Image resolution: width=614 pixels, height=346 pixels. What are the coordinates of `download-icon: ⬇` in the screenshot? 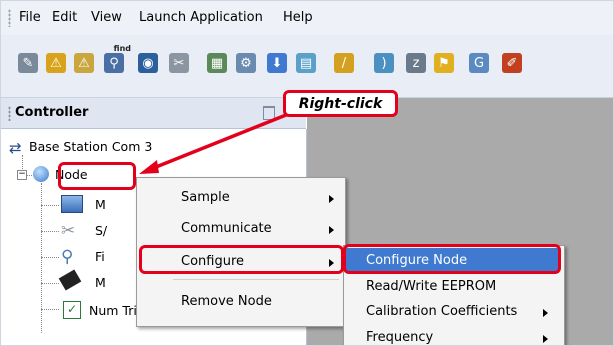 It's located at (277, 63).